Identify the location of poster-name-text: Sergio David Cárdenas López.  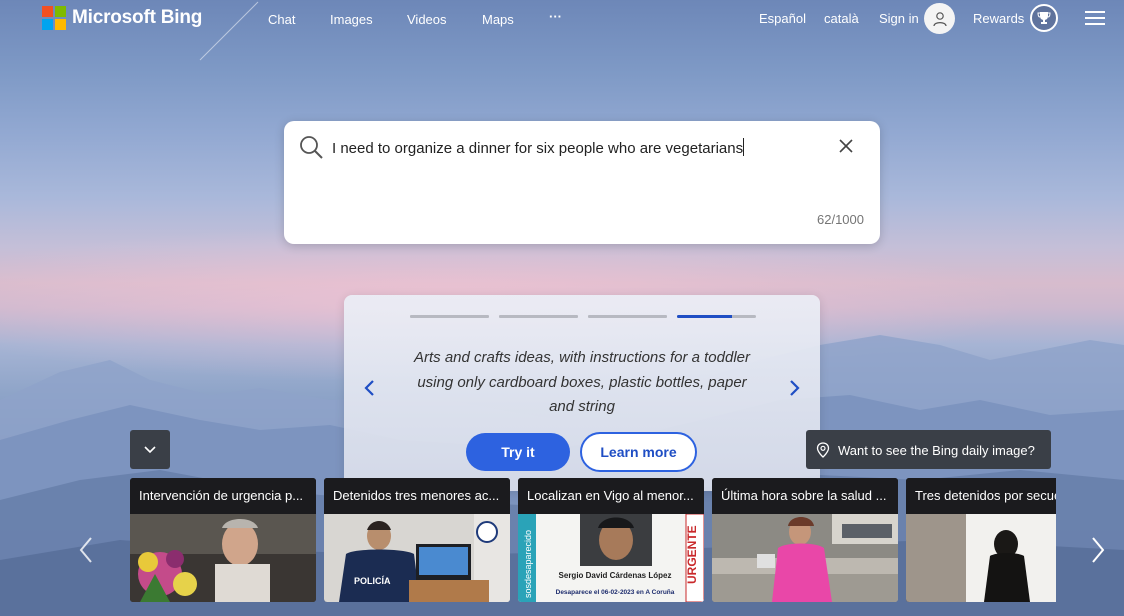
(615, 575).